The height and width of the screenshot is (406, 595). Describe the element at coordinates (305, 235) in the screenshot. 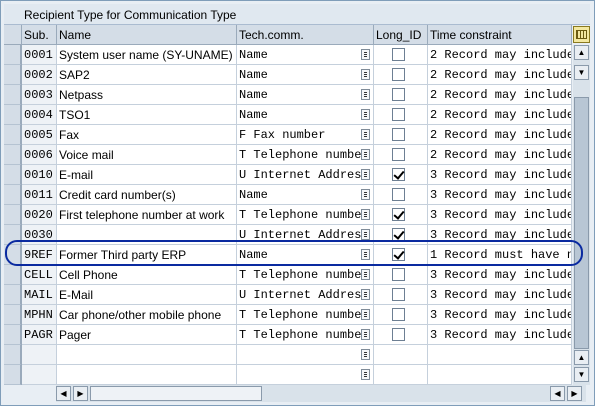

I see `cell-tech: U Internet Address` at that location.